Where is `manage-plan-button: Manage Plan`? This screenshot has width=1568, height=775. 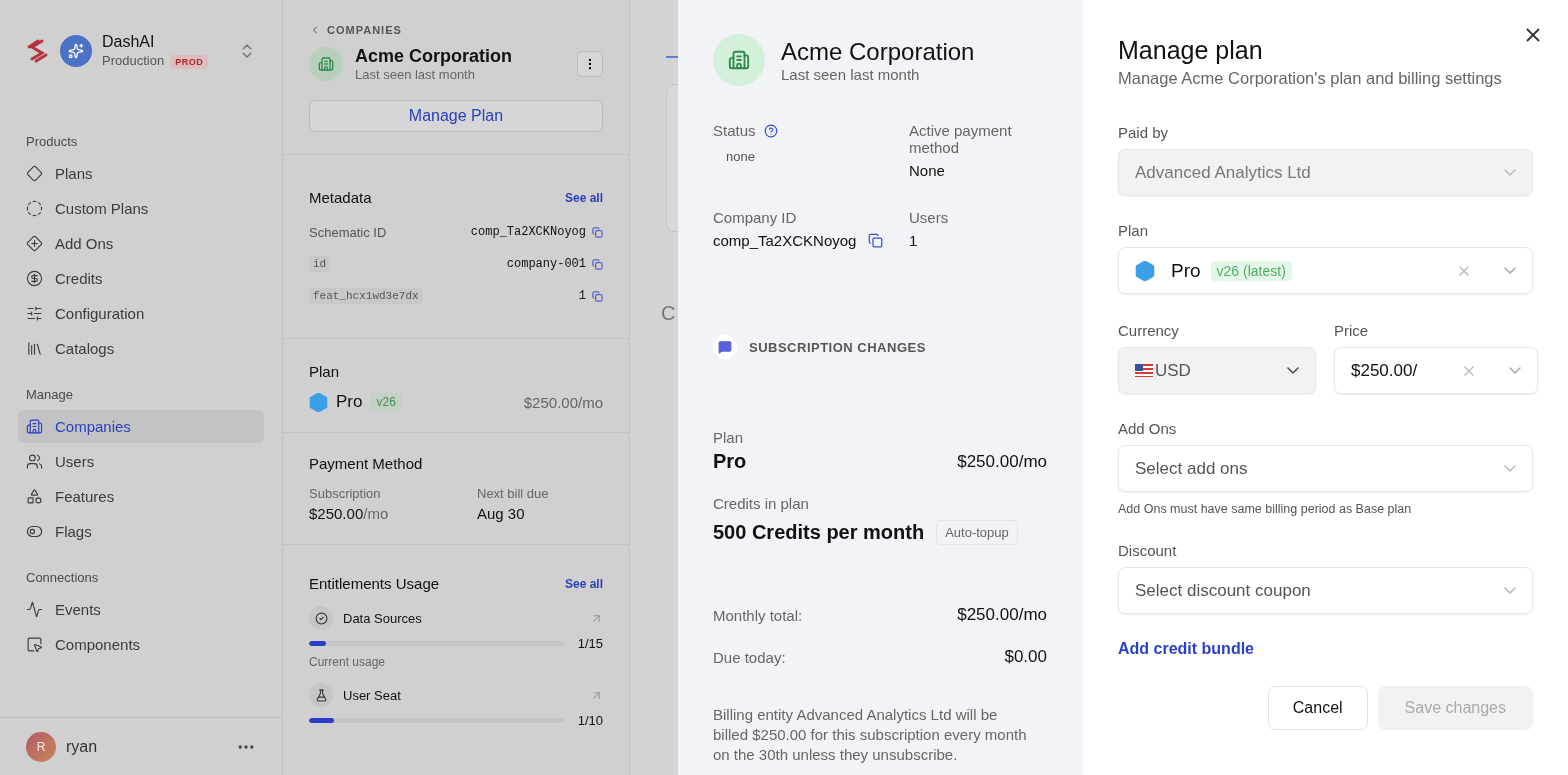
manage-plan-button: Manage Plan is located at coordinates (456, 116).